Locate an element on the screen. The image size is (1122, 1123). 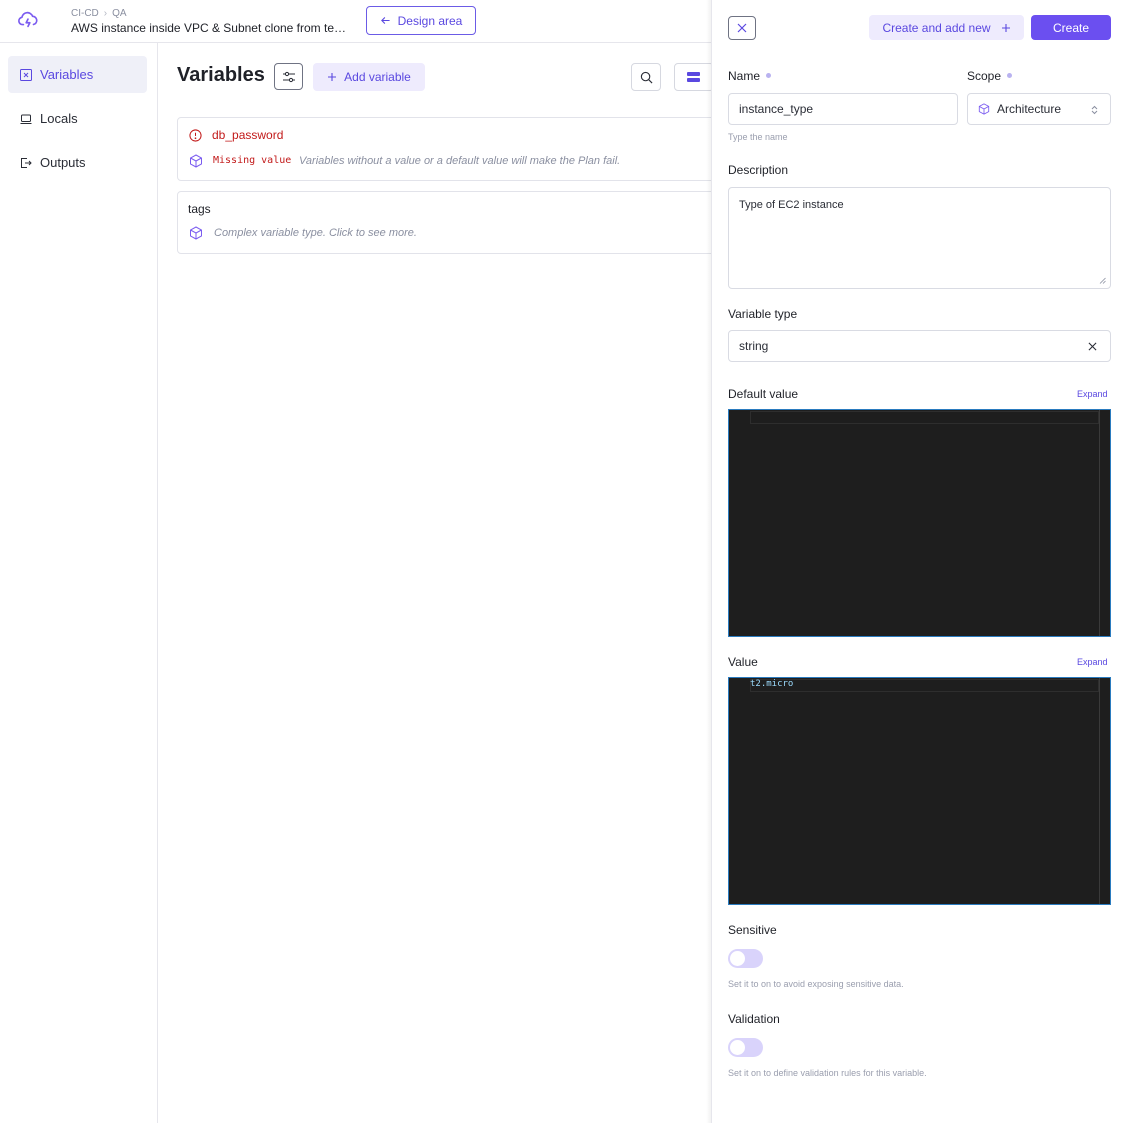
add-variable-label: Add variable is located at coordinates (377, 77).